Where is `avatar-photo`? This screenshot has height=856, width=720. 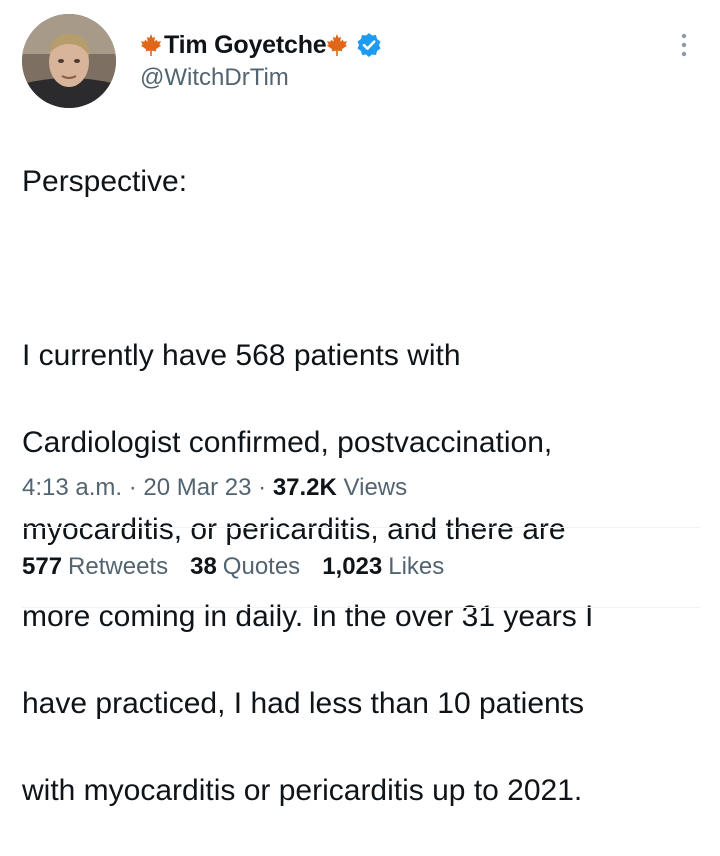
avatar-photo is located at coordinates (69, 61).